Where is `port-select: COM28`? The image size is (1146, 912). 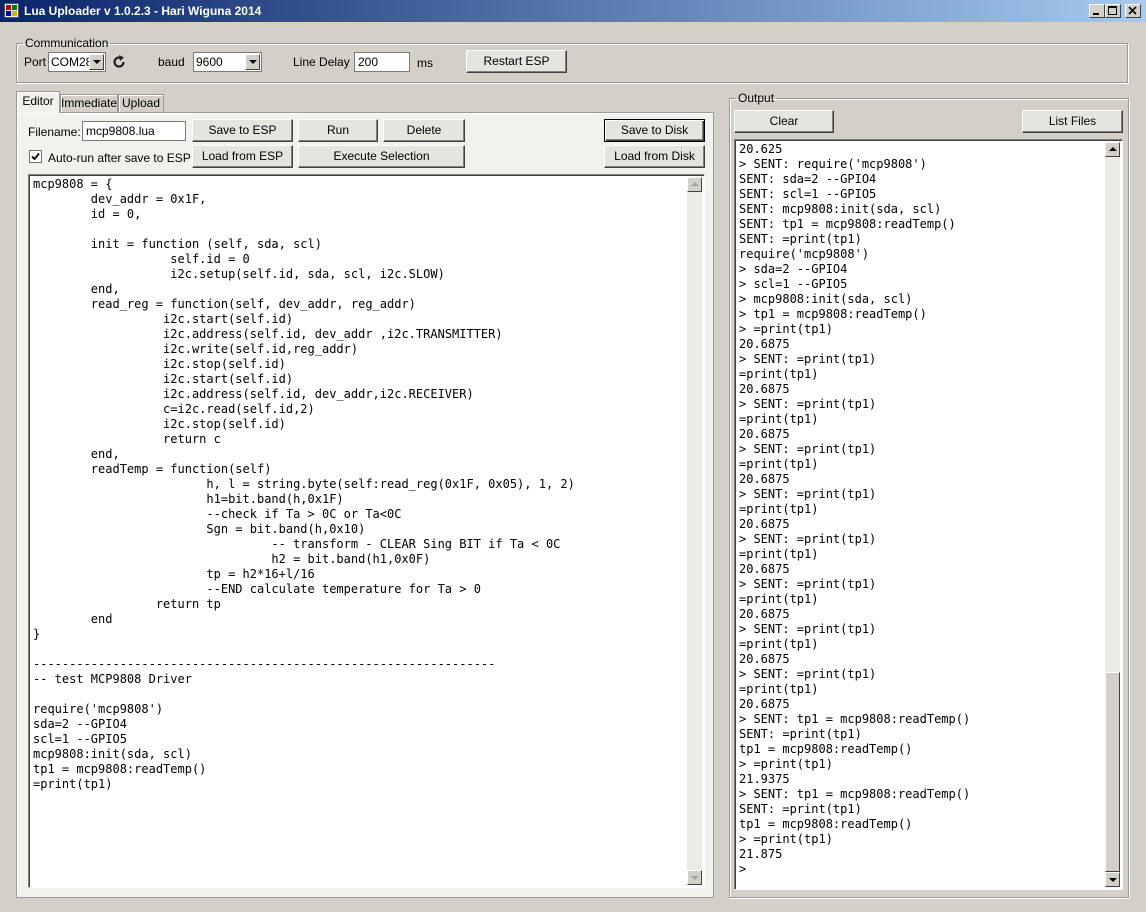 port-select: COM28 is located at coordinates (77, 62).